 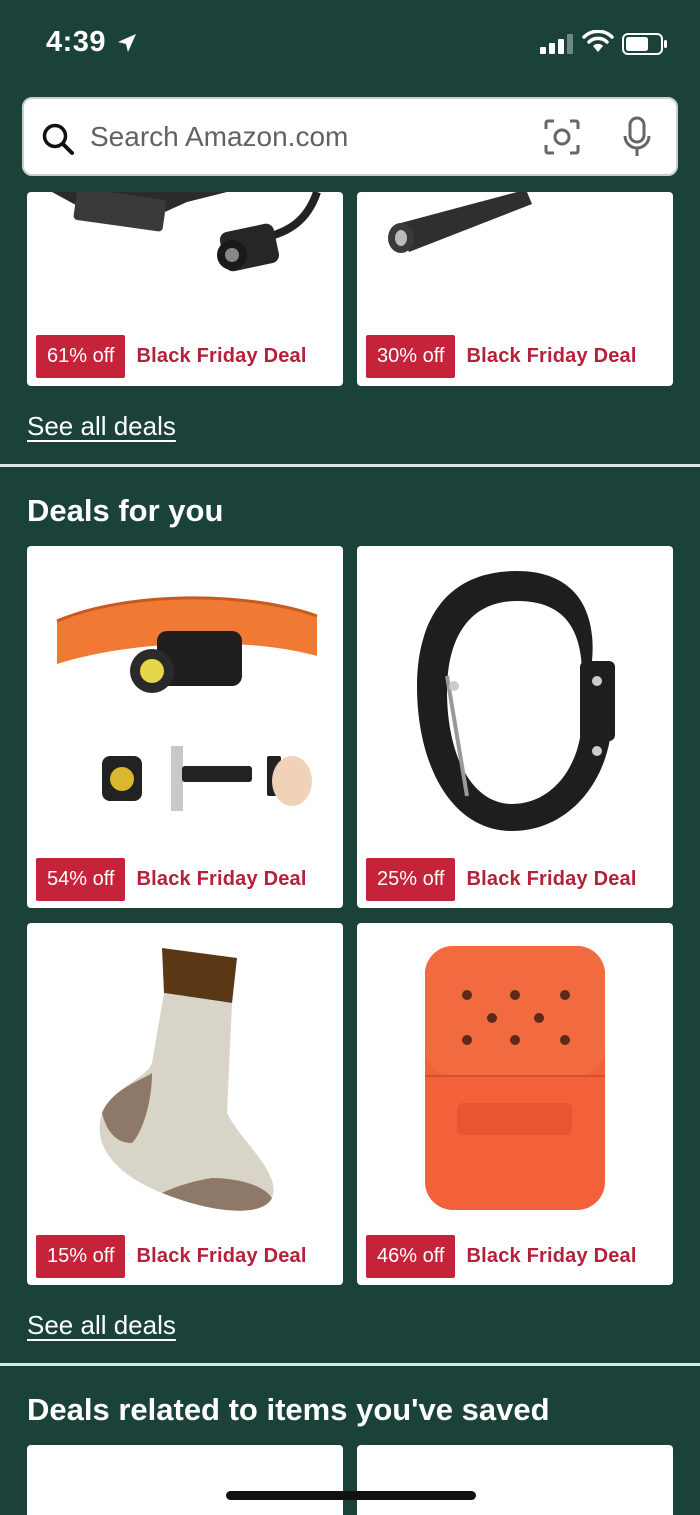 I want to click on deal-card: 25% off Black Friday Deal, so click(x=515, y=727).